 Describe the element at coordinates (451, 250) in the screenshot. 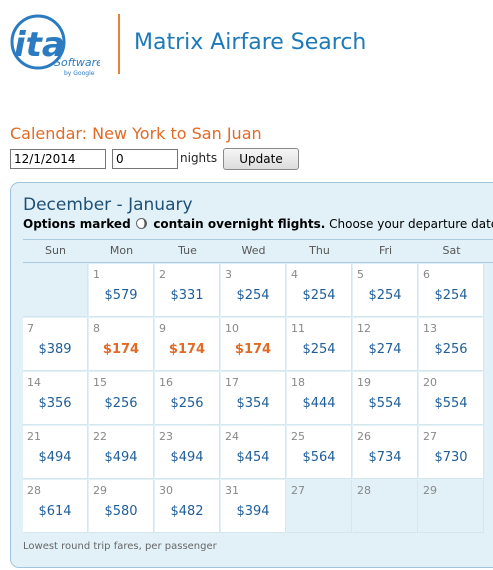

I see `dow-sat: Sat` at that location.